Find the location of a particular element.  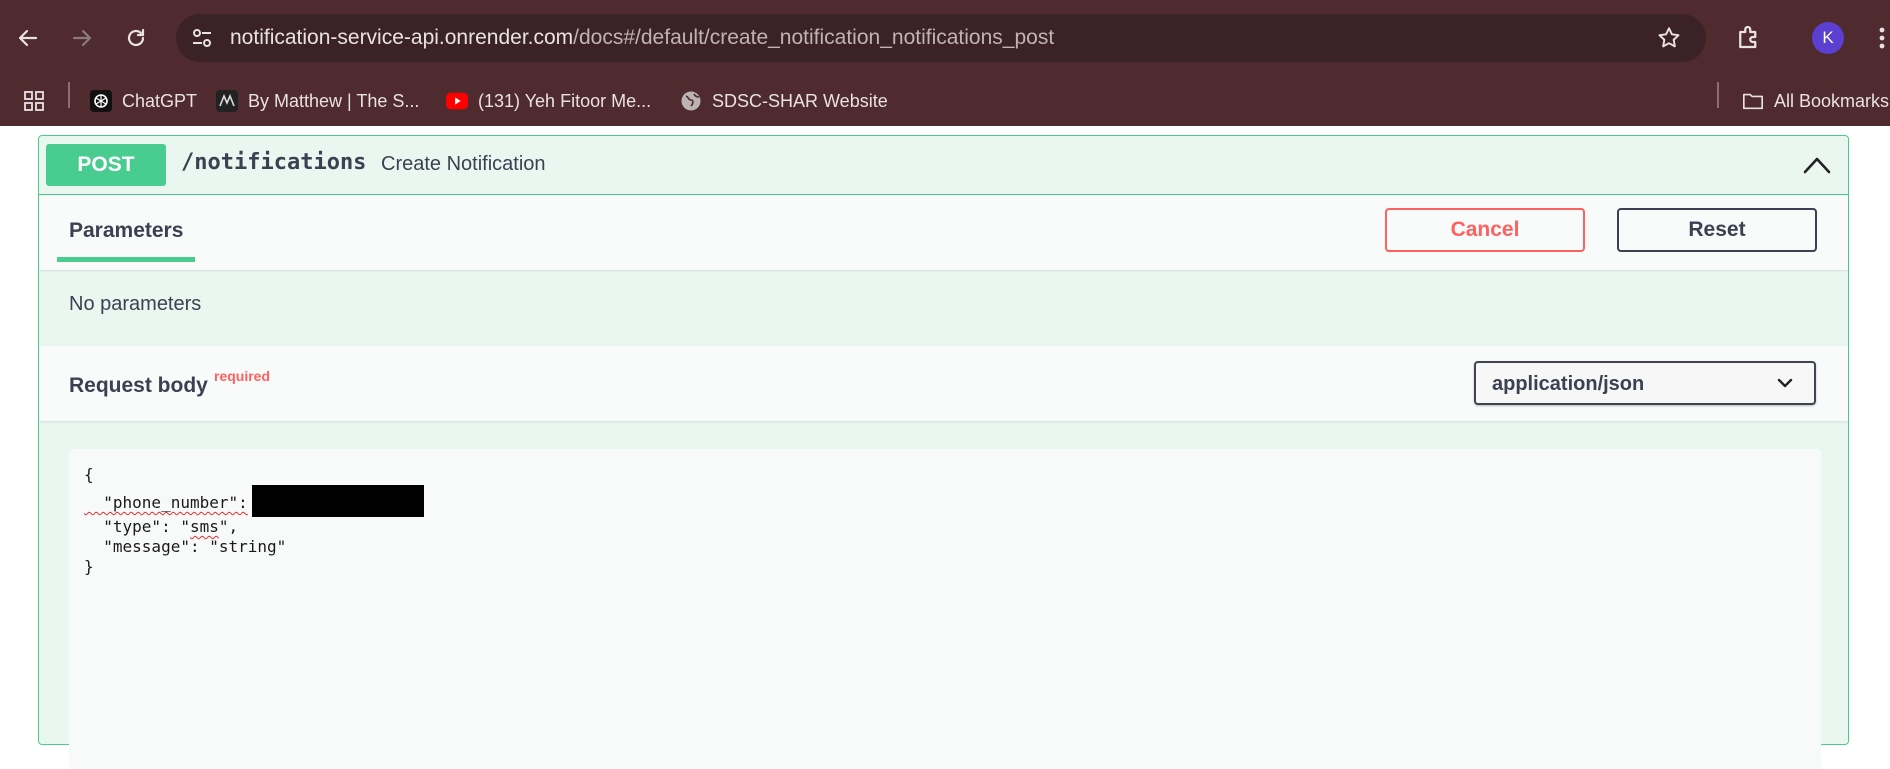

apps-grid-icon is located at coordinates (34, 101).